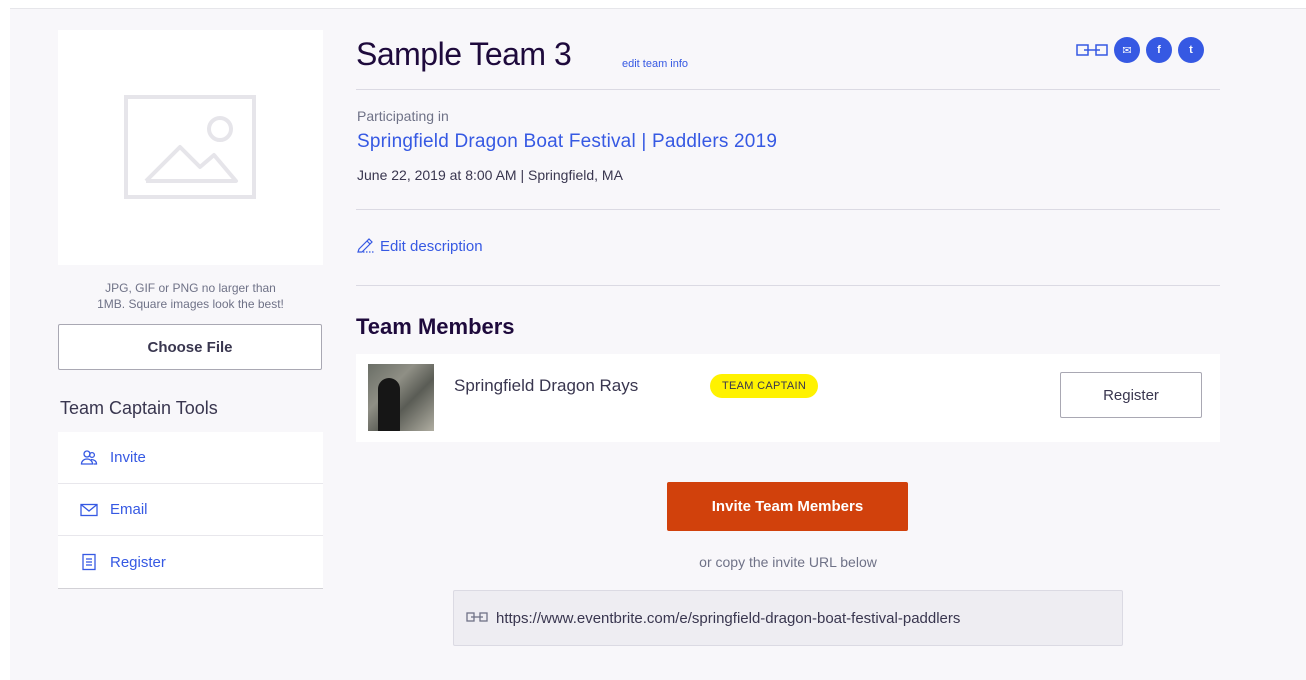  Describe the element at coordinates (1159, 50) in the screenshot. I see `facebook-share-icon: f` at that location.